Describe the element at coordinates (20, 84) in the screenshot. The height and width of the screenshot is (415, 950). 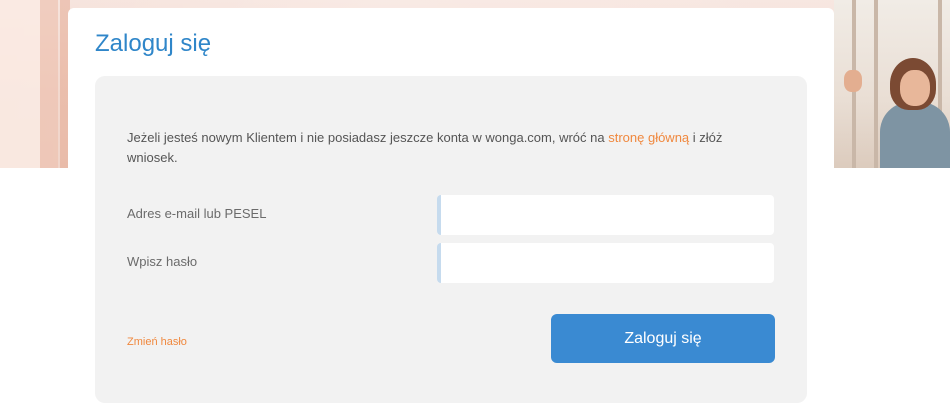
I see `hero-curtain-light` at that location.